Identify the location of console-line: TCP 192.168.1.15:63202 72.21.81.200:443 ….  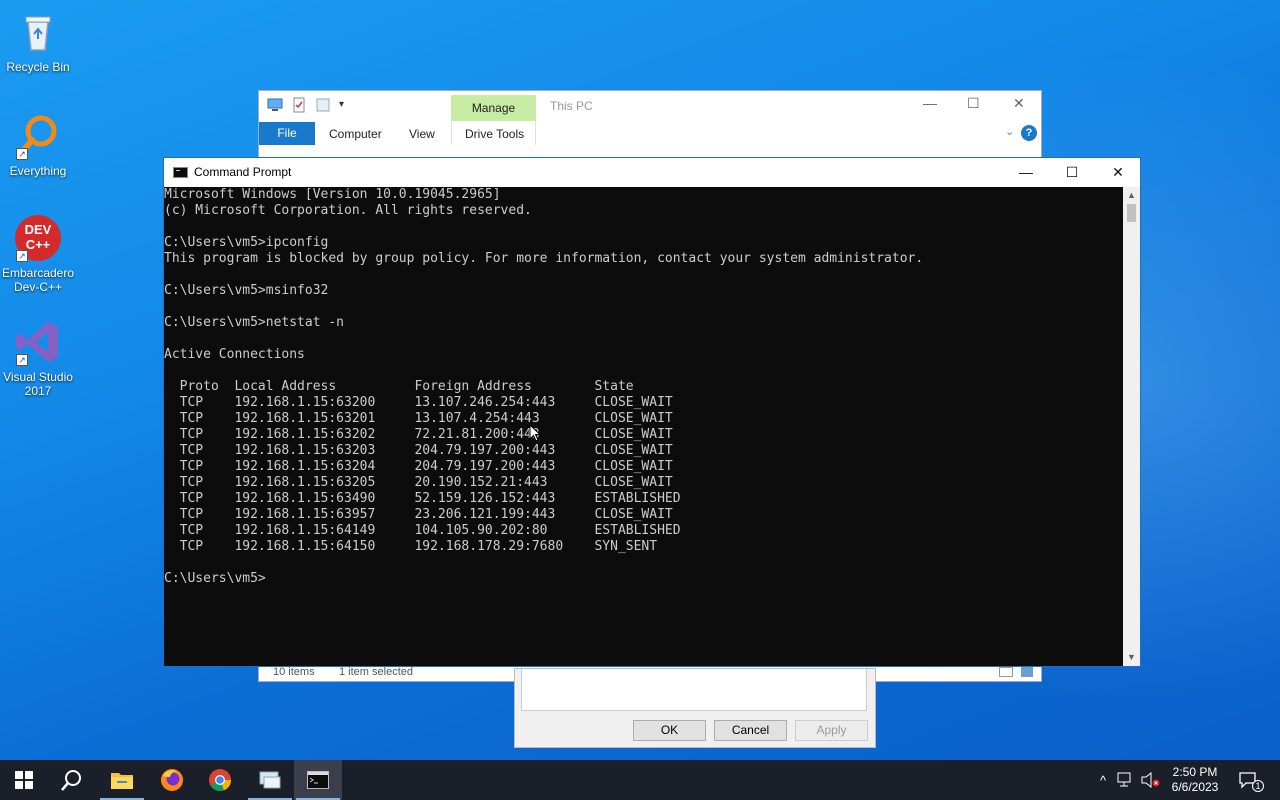
(418, 434).